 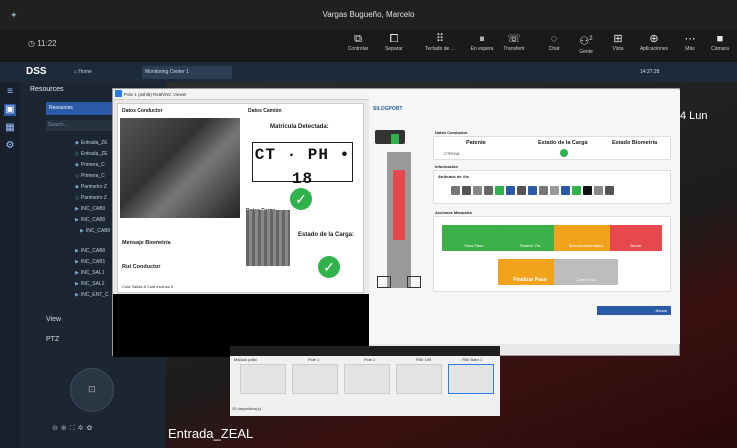 What do you see at coordinates (52, 339) in the screenshot?
I see `ptz-section: PTZ` at bounding box center [52, 339].